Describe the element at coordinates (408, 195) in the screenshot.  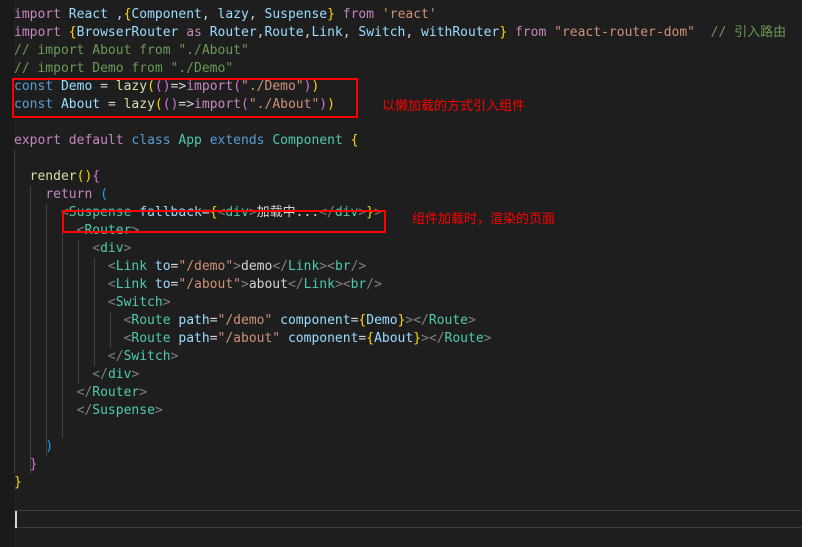
I see `code-line: return (` at that location.